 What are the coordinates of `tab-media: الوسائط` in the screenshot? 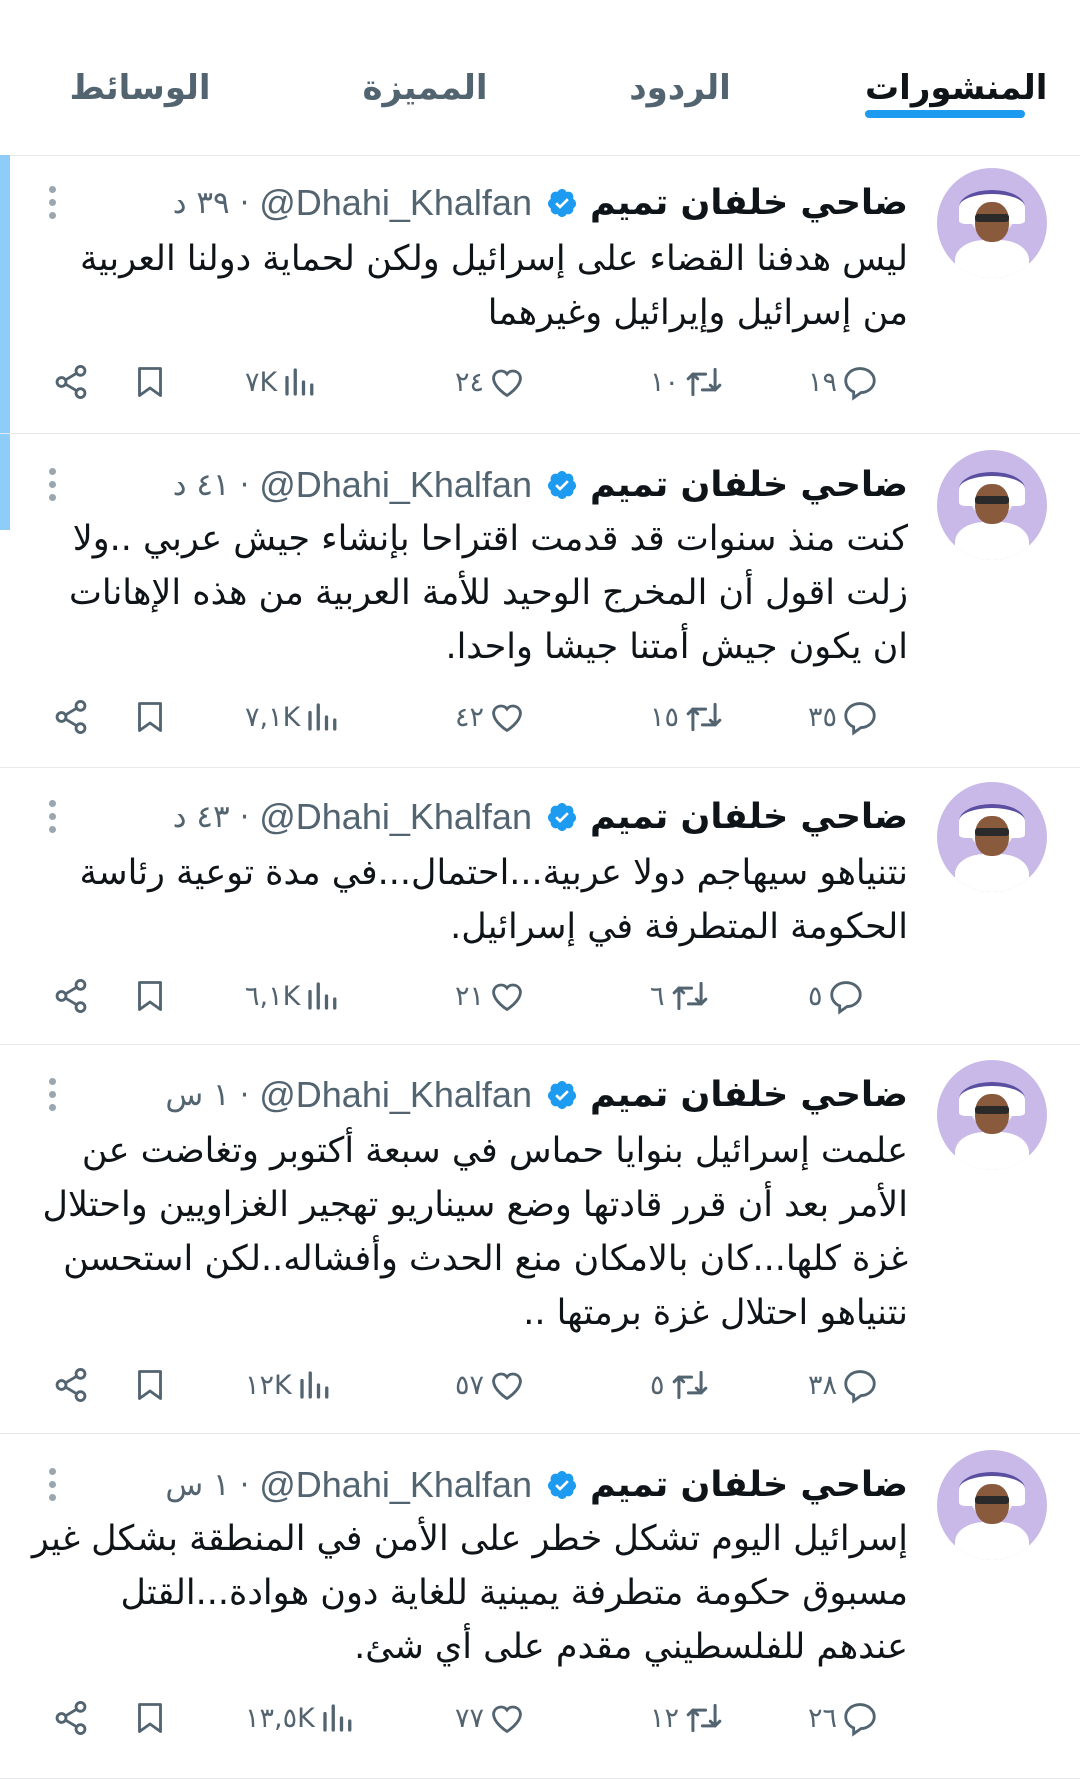 It's located at (140, 88).